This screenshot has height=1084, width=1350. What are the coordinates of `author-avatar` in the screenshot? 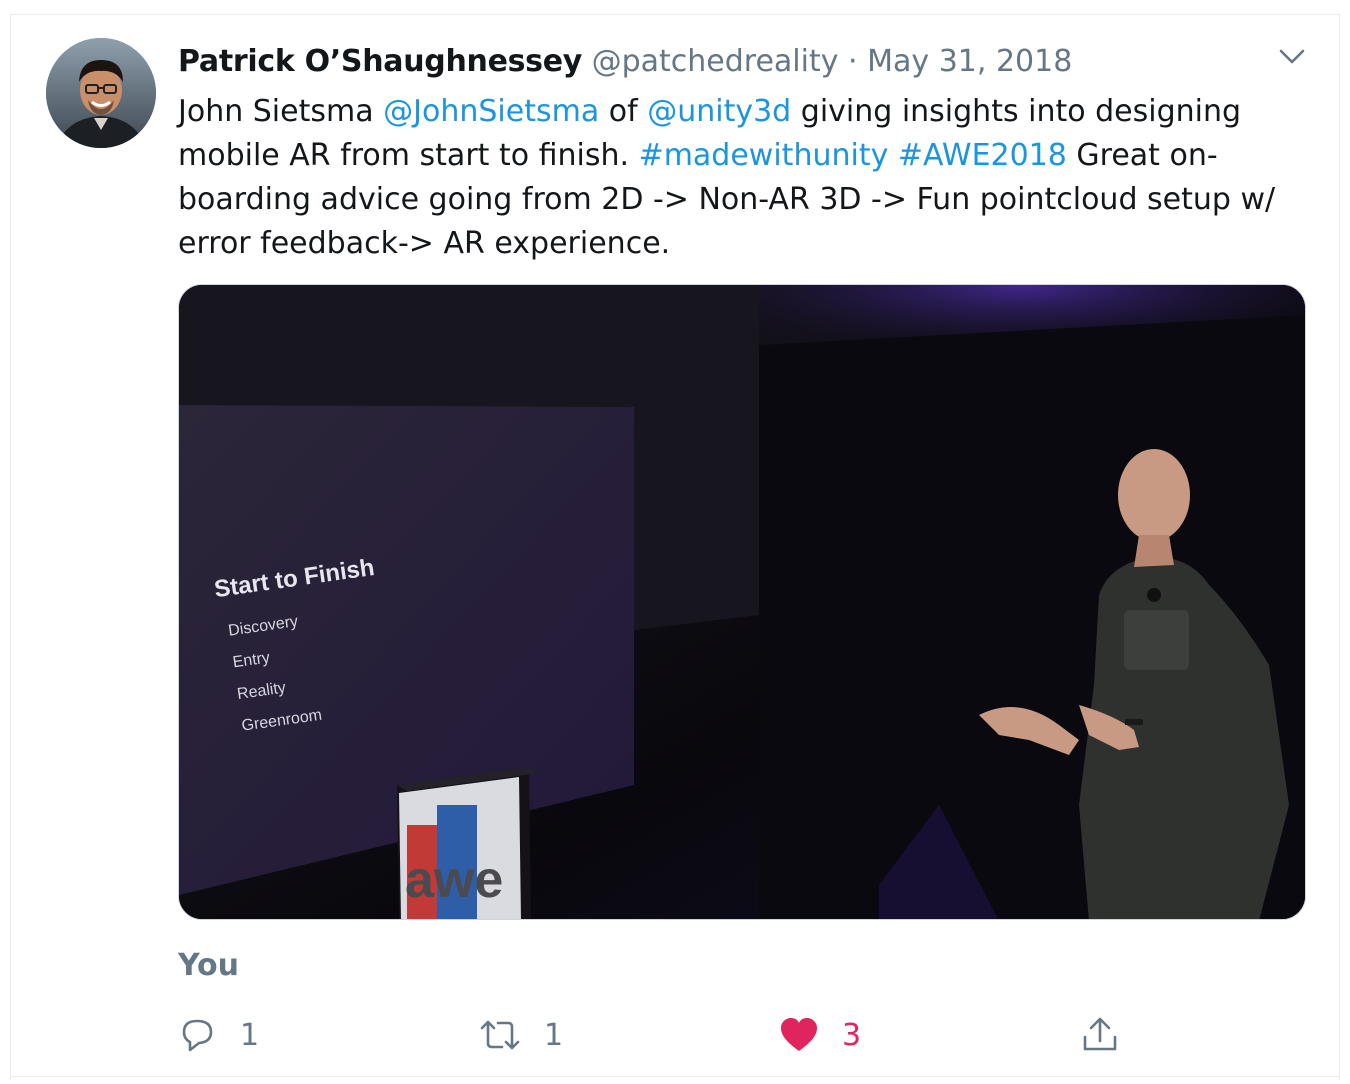 It's located at (101, 93).